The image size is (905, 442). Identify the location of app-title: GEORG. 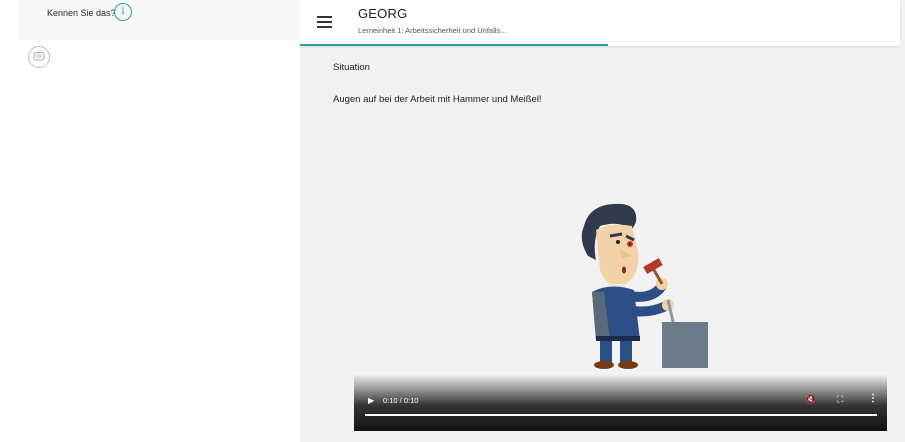
(383, 13).